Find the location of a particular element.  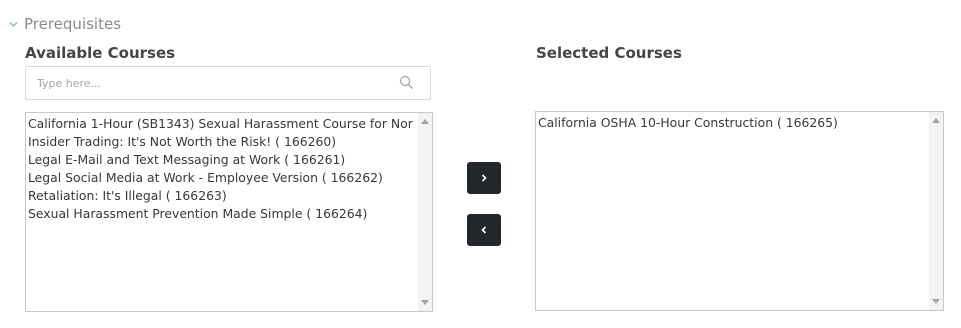

search-box is located at coordinates (228, 83).